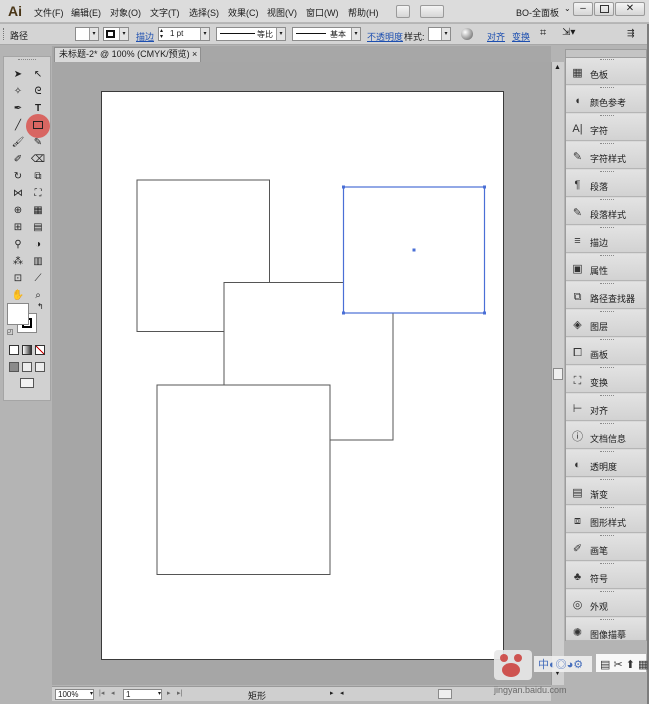 Image resolution: width=649 pixels, height=704 pixels. I want to click on layers-icon: ◈, so click(577, 325).